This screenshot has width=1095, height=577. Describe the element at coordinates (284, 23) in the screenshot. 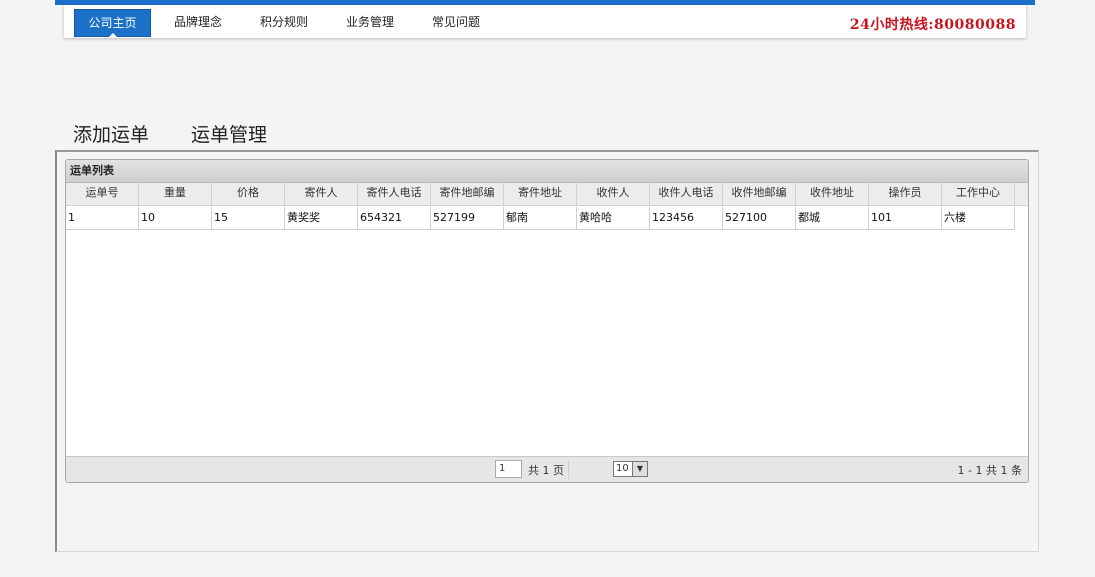

I see `nav-points-rules: 积分规则` at that location.